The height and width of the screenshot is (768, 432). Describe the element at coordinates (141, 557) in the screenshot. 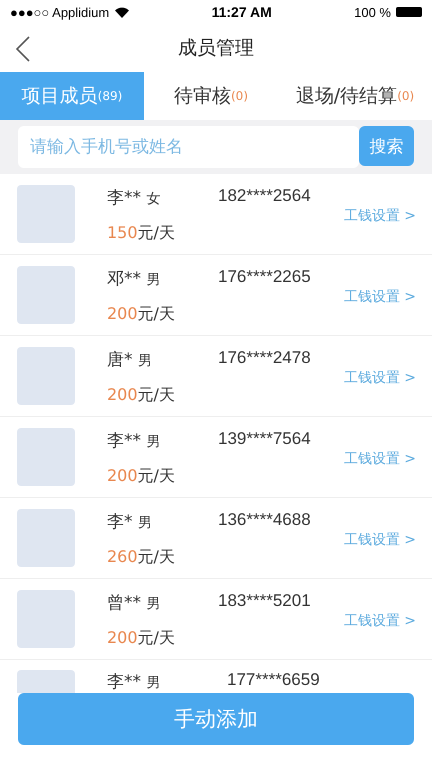

I see `daily-wage: 260元/天` at that location.